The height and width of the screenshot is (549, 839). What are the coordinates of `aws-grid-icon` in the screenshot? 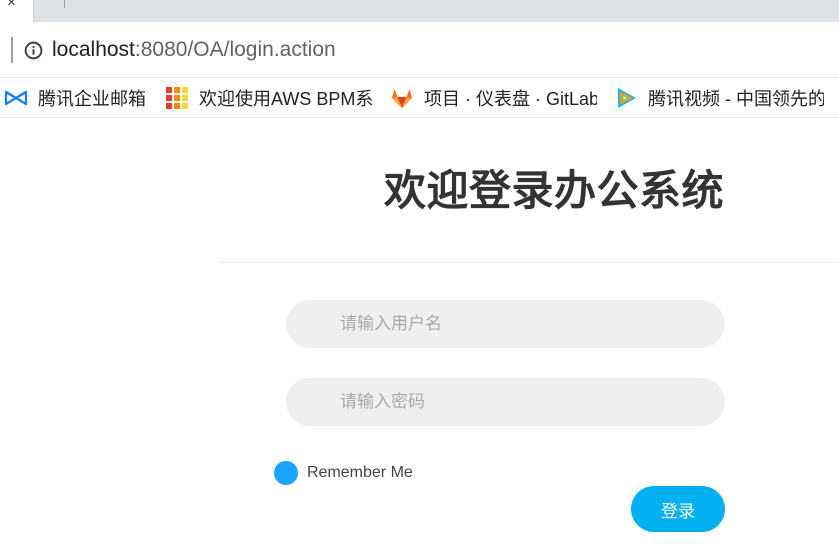 It's located at (177, 98).